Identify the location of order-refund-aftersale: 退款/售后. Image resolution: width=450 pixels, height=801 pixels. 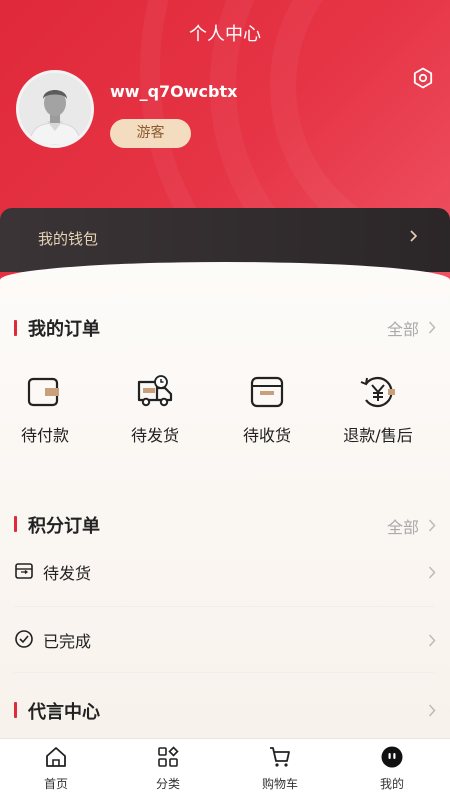
(378, 409).